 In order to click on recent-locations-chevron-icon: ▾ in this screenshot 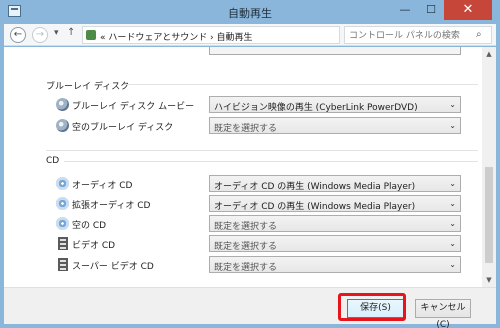, I will do `click(56, 33)`.